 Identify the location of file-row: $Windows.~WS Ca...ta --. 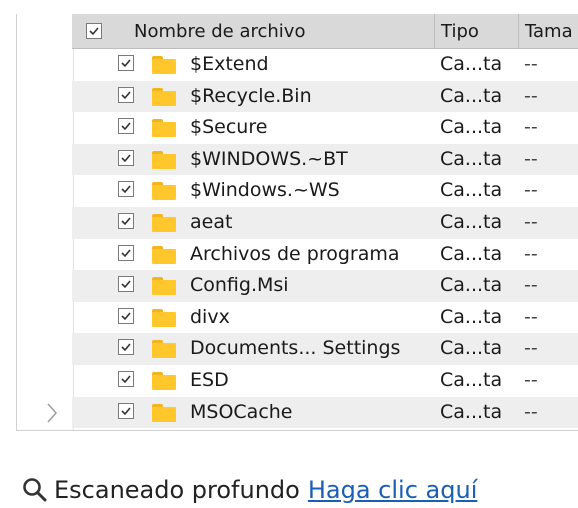
(325, 191).